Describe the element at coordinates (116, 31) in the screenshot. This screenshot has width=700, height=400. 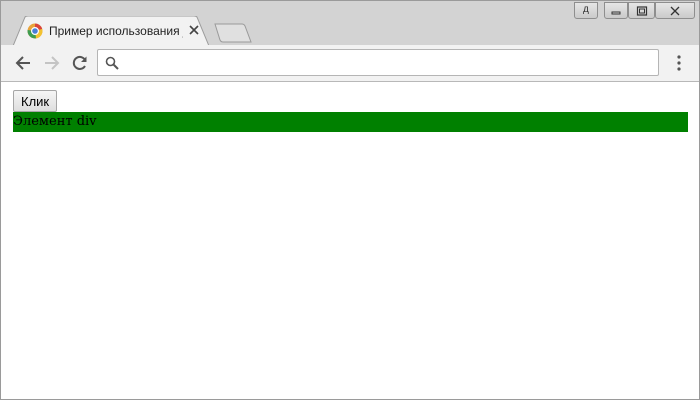
I see `tab-title: Пример использования jQuery` at that location.